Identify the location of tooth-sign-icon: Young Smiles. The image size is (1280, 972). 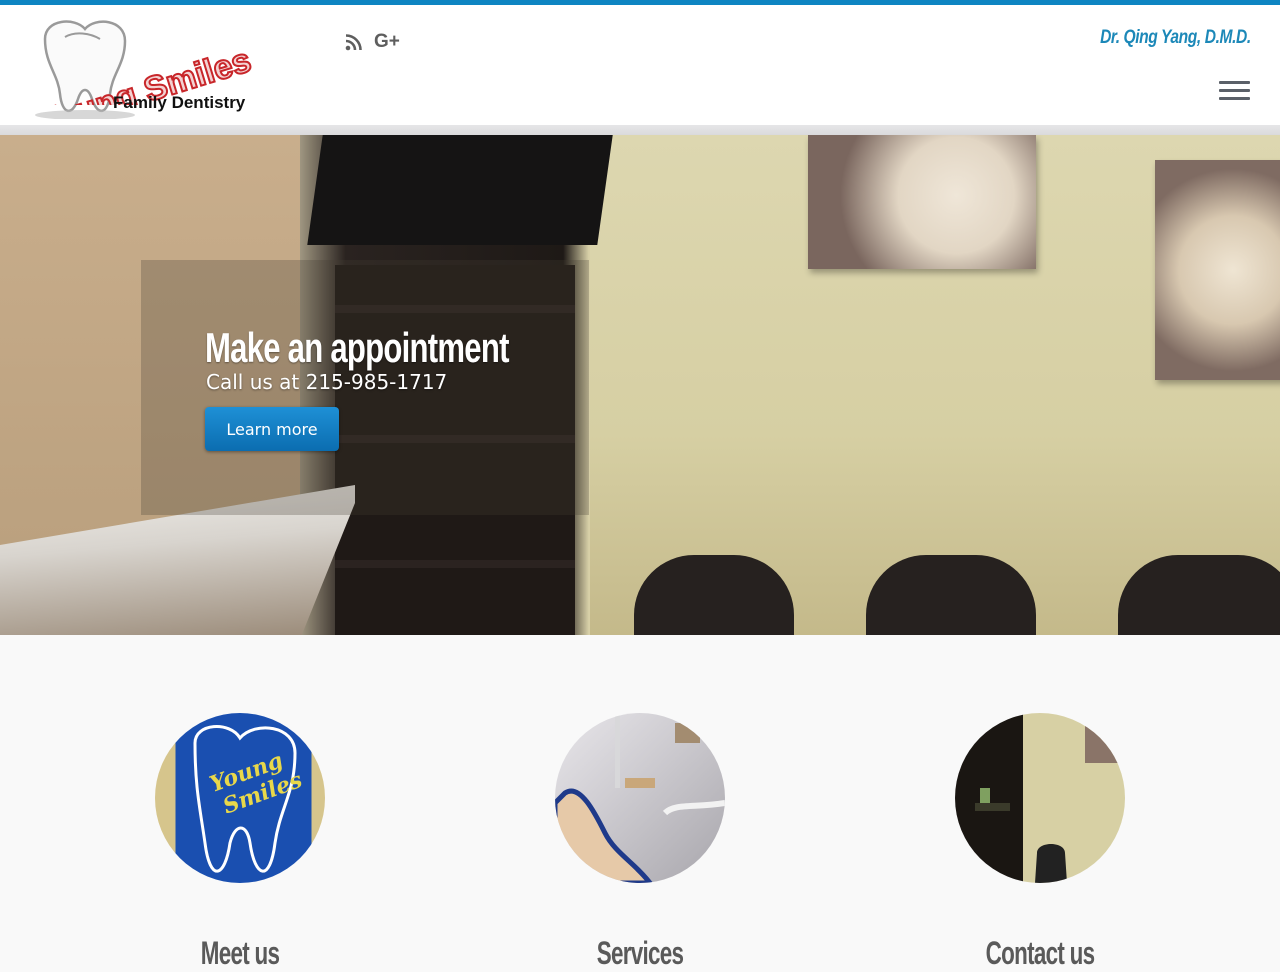
(249, 799).